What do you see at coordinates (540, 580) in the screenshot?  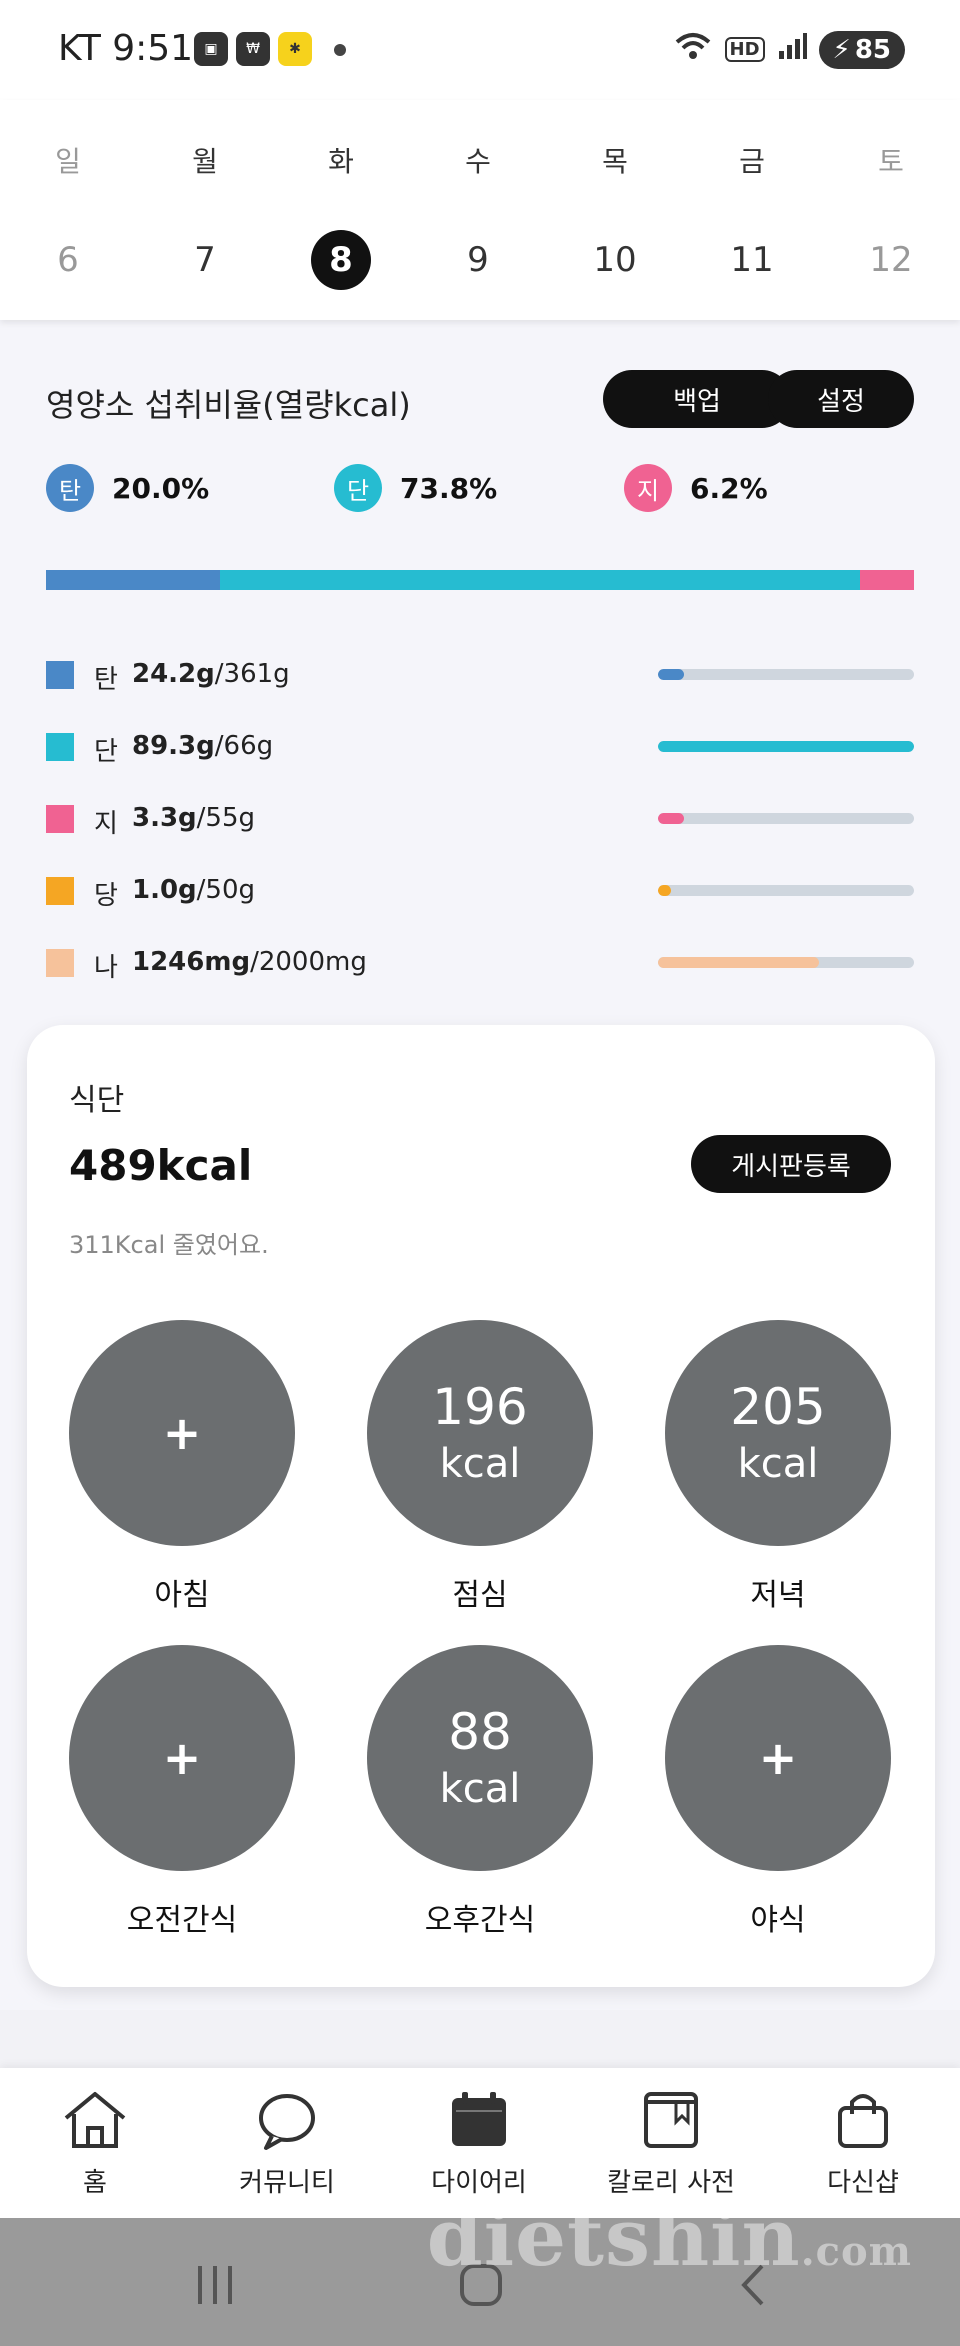 I see `protein-segment` at bounding box center [540, 580].